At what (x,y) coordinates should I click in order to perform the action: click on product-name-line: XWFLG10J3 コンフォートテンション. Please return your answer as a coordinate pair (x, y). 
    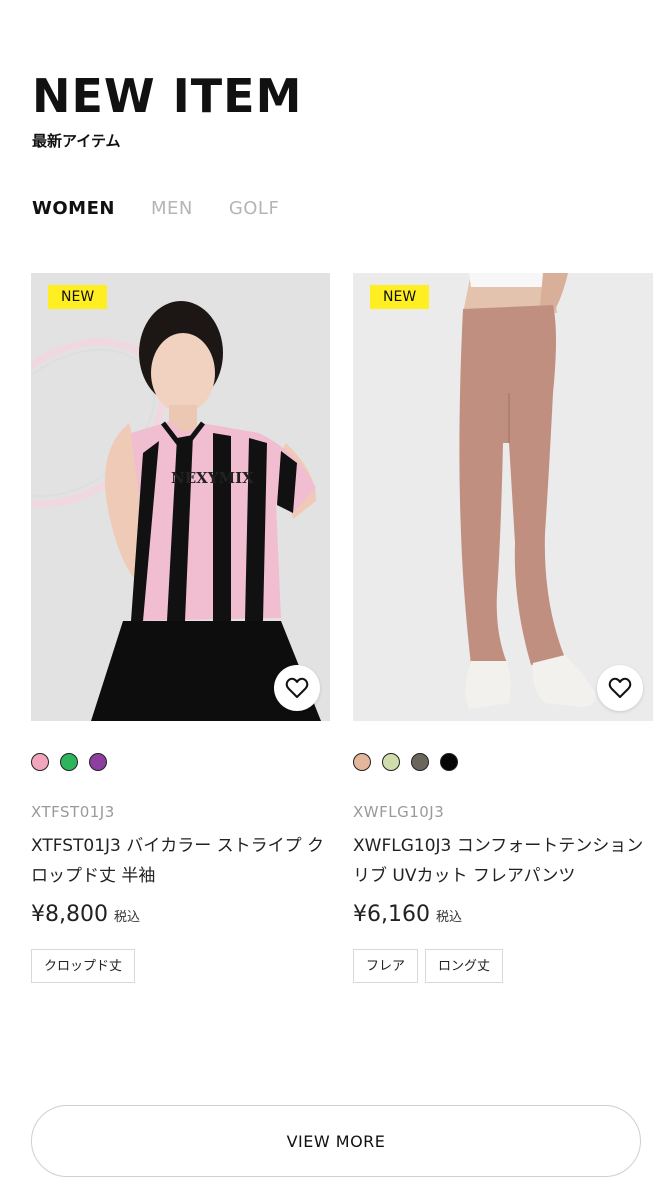
    Looking at the image, I should click on (498, 846).